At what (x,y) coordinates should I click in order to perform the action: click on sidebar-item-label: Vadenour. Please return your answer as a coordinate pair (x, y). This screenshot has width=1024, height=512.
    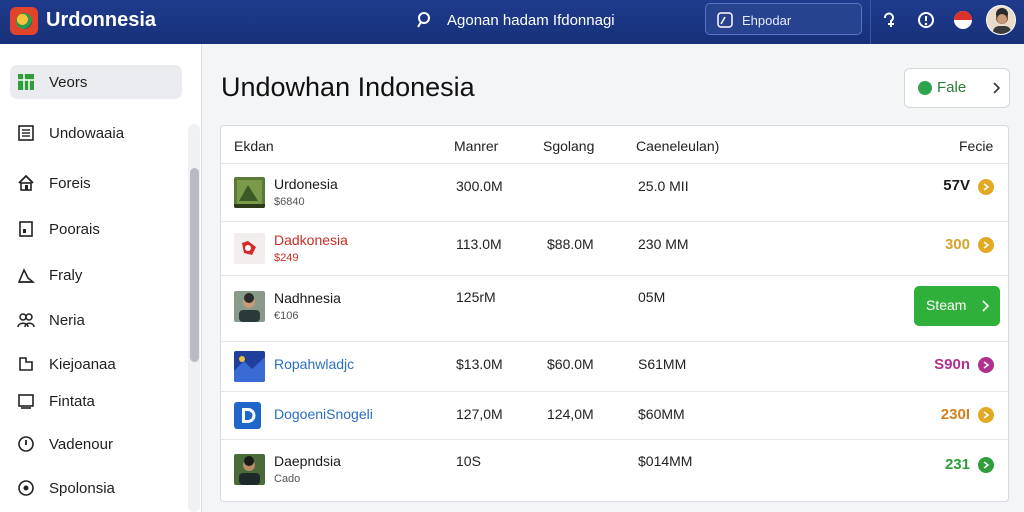
    Looking at the image, I should click on (81, 444).